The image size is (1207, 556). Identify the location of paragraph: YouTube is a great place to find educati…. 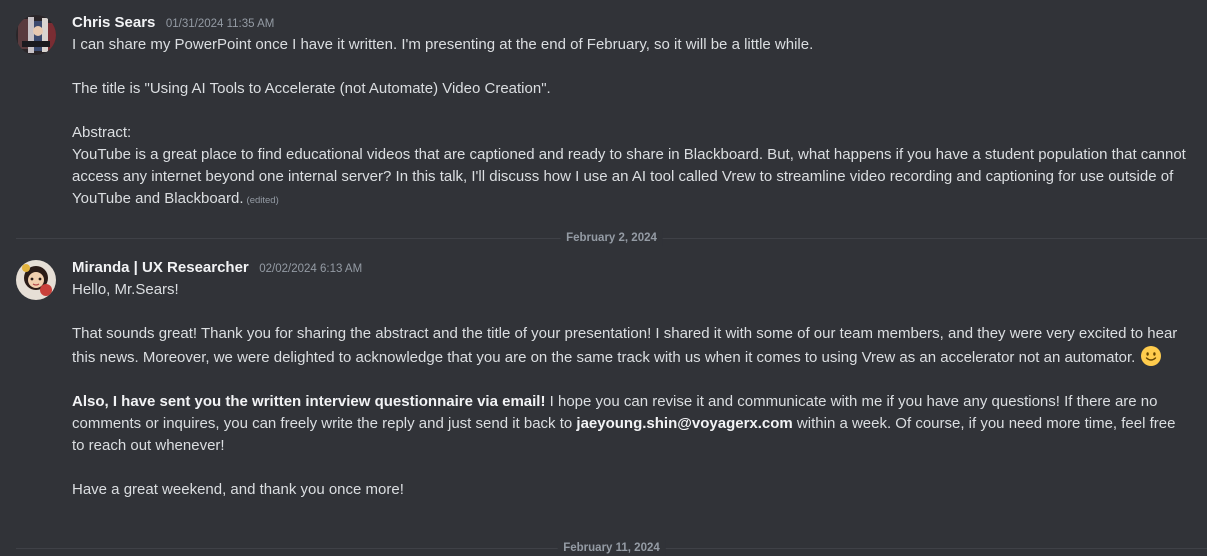
(631, 178).